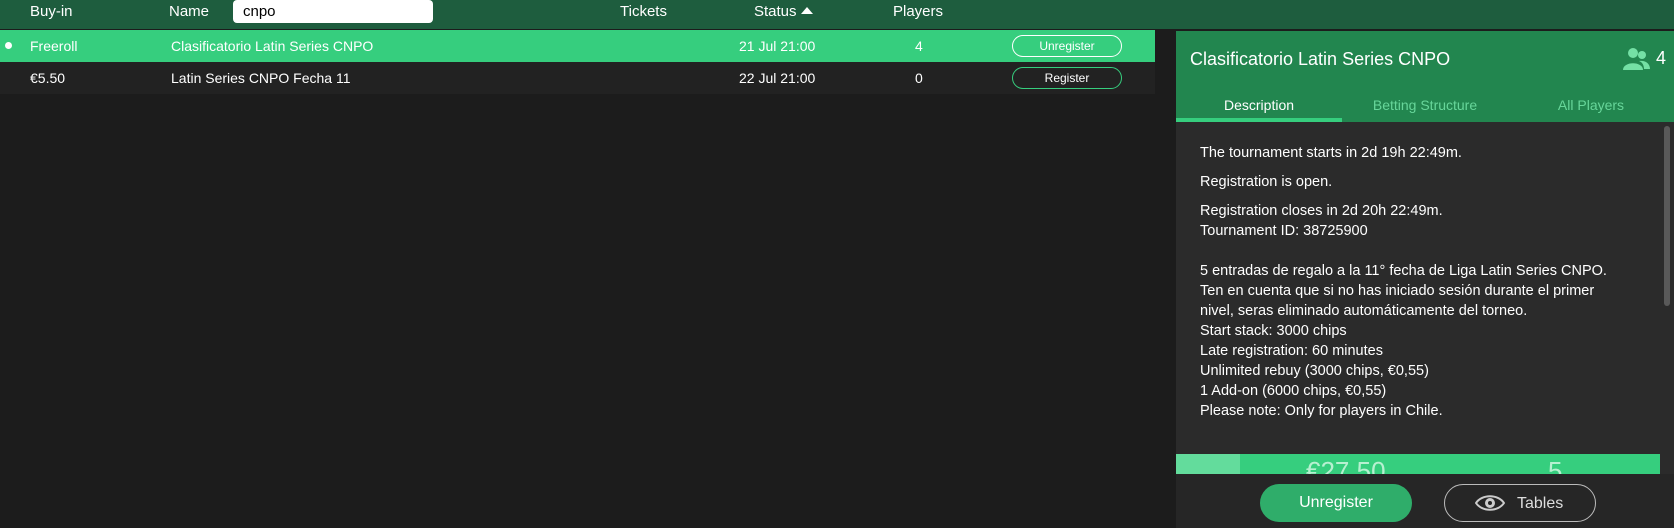 The width and height of the screenshot is (1674, 528). I want to click on row-name: Clasificatorio Latin Series CNPO, so click(272, 46).